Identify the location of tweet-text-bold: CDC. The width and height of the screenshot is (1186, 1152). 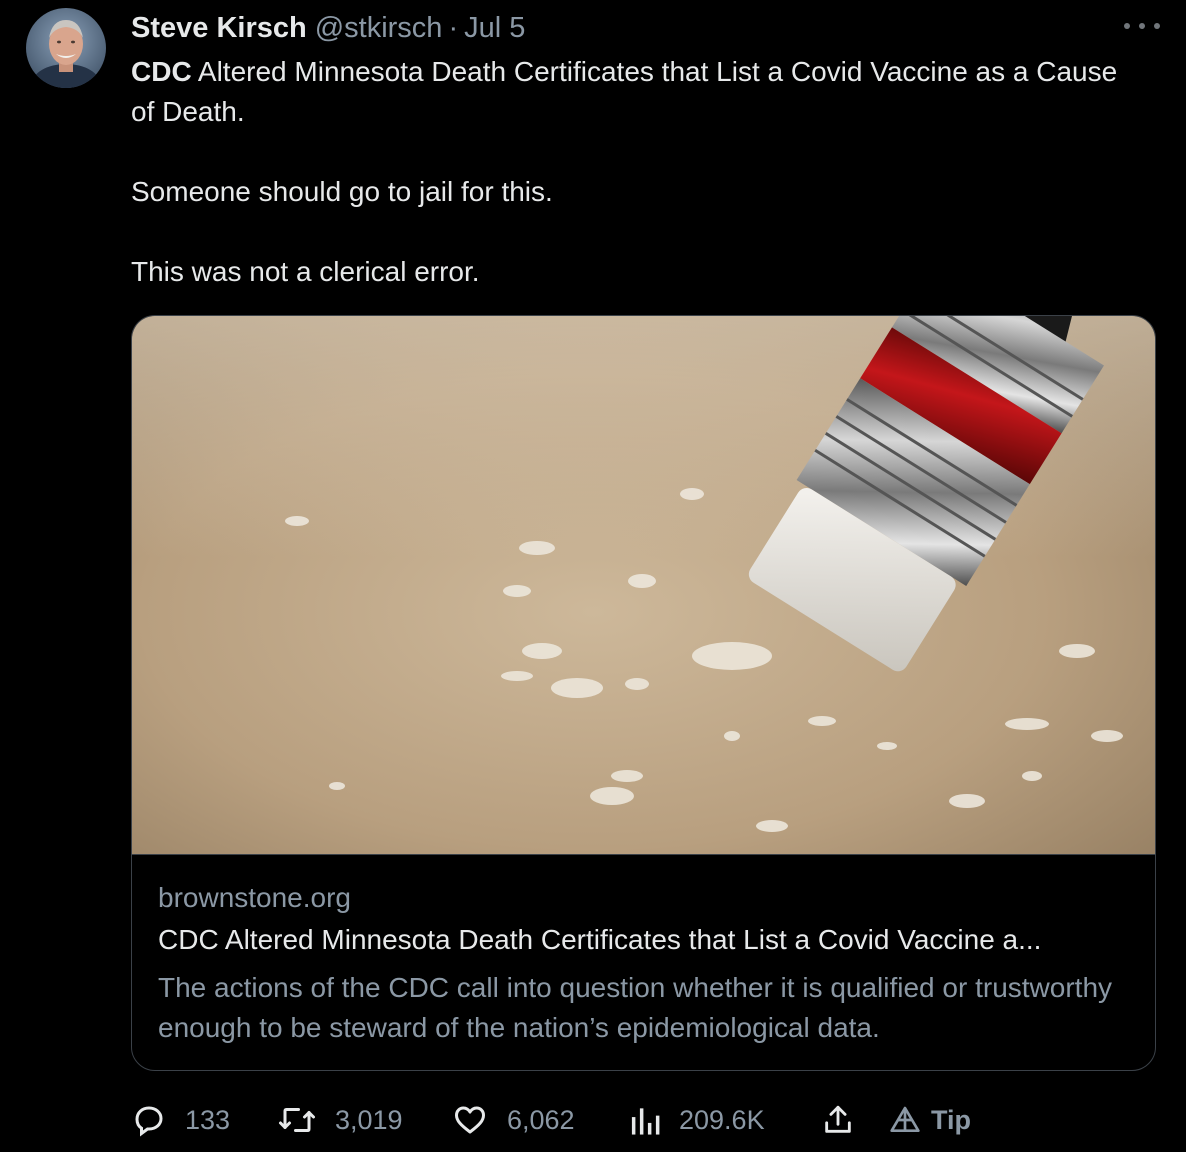
(161, 71).